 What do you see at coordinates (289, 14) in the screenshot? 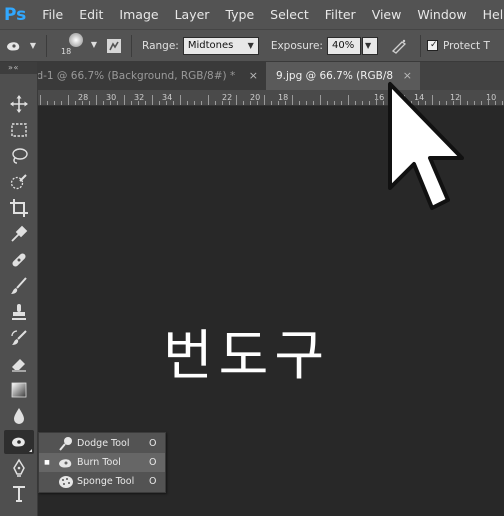
I see `menu-select: Select` at bounding box center [289, 14].